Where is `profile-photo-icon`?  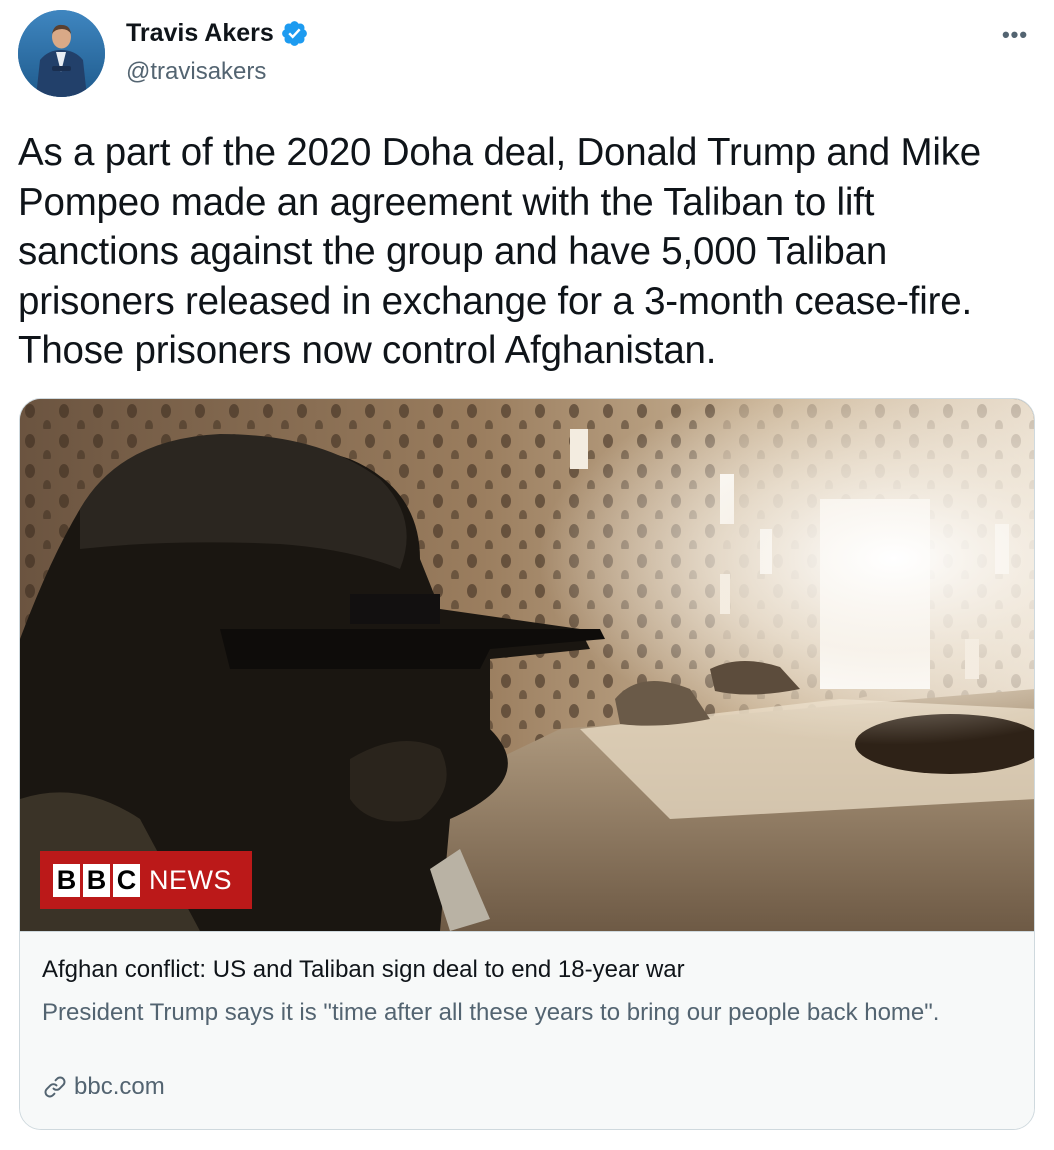
profile-photo-icon is located at coordinates (61, 53).